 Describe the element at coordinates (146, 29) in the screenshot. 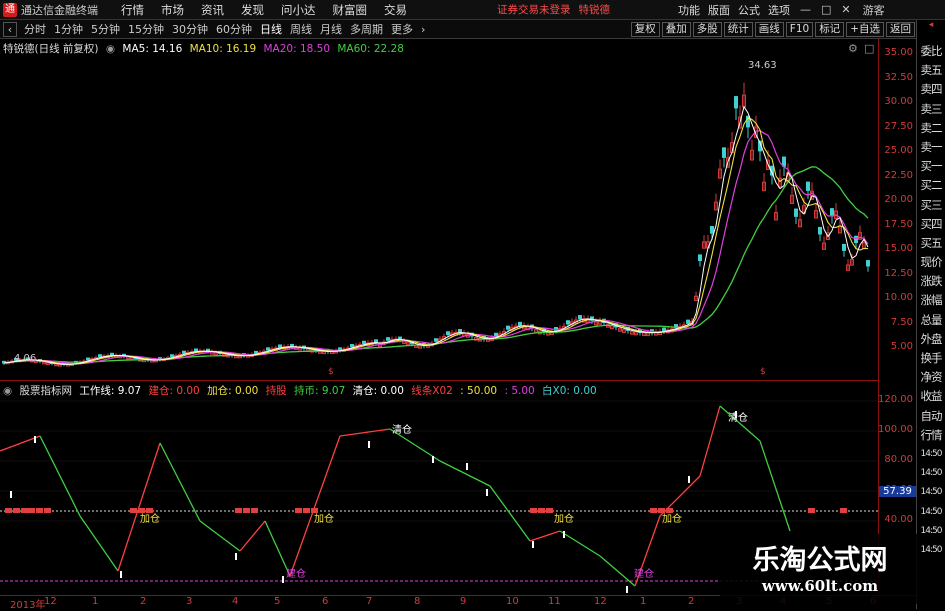

I see `period-15min: 15分钟` at that location.